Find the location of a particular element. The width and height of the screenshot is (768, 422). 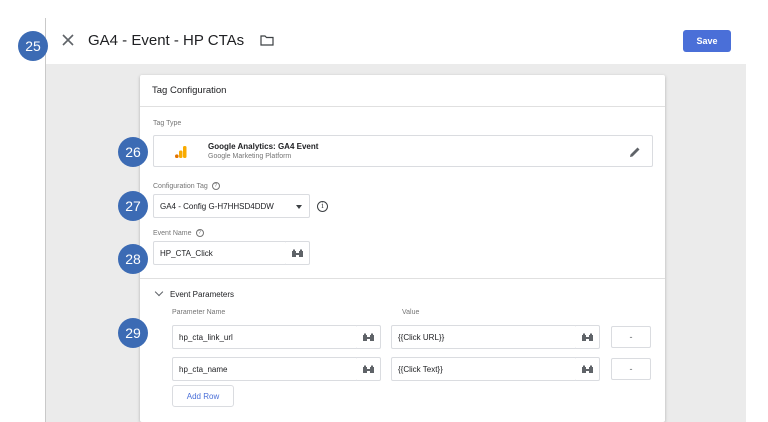

tag-type-name: Google Analytics: GA4 Event is located at coordinates (263, 146).